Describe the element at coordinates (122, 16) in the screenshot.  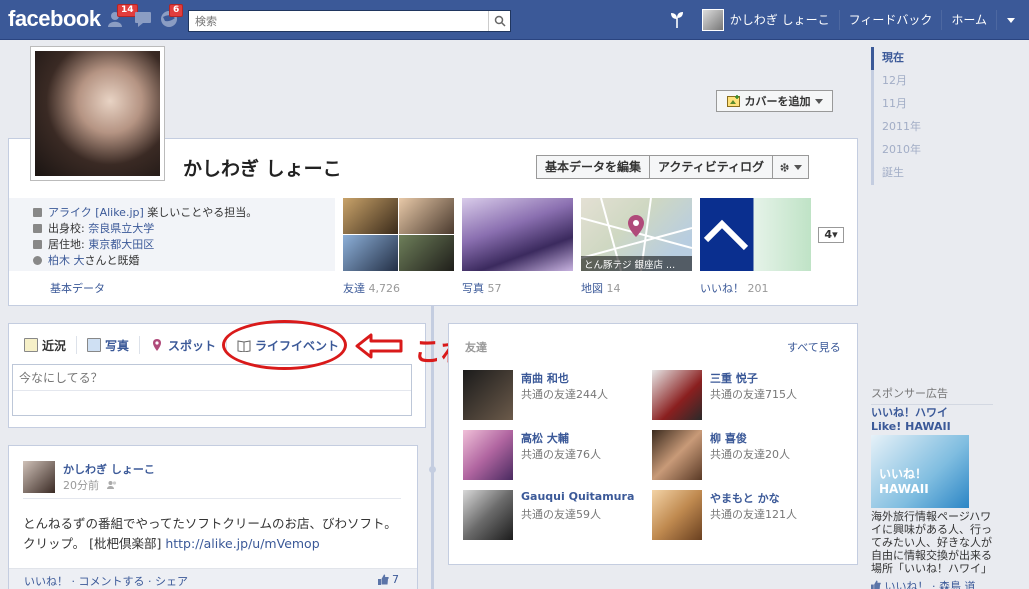
I see `friend-requests-icon: 14` at that location.